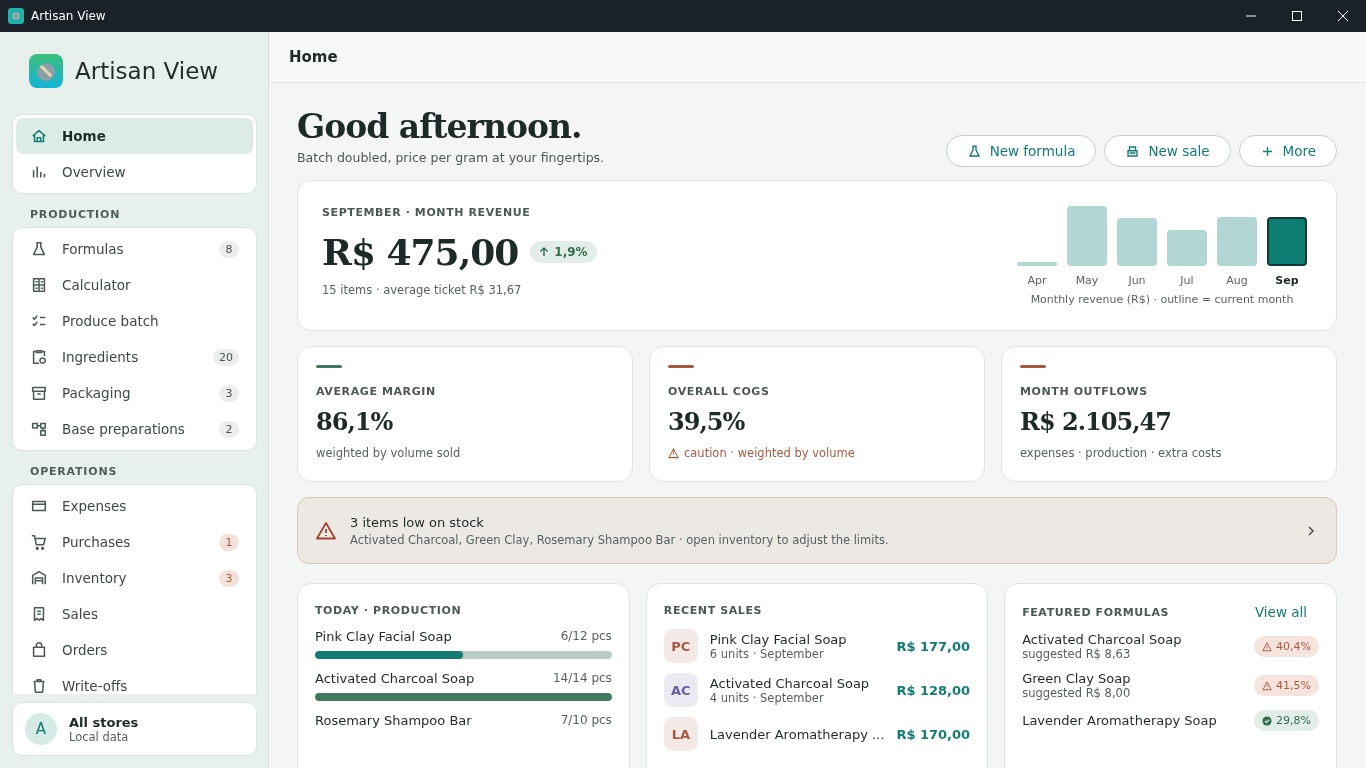 The height and width of the screenshot is (768, 1366). I want to click on change-badge: 1,9%, so click(563, 252).